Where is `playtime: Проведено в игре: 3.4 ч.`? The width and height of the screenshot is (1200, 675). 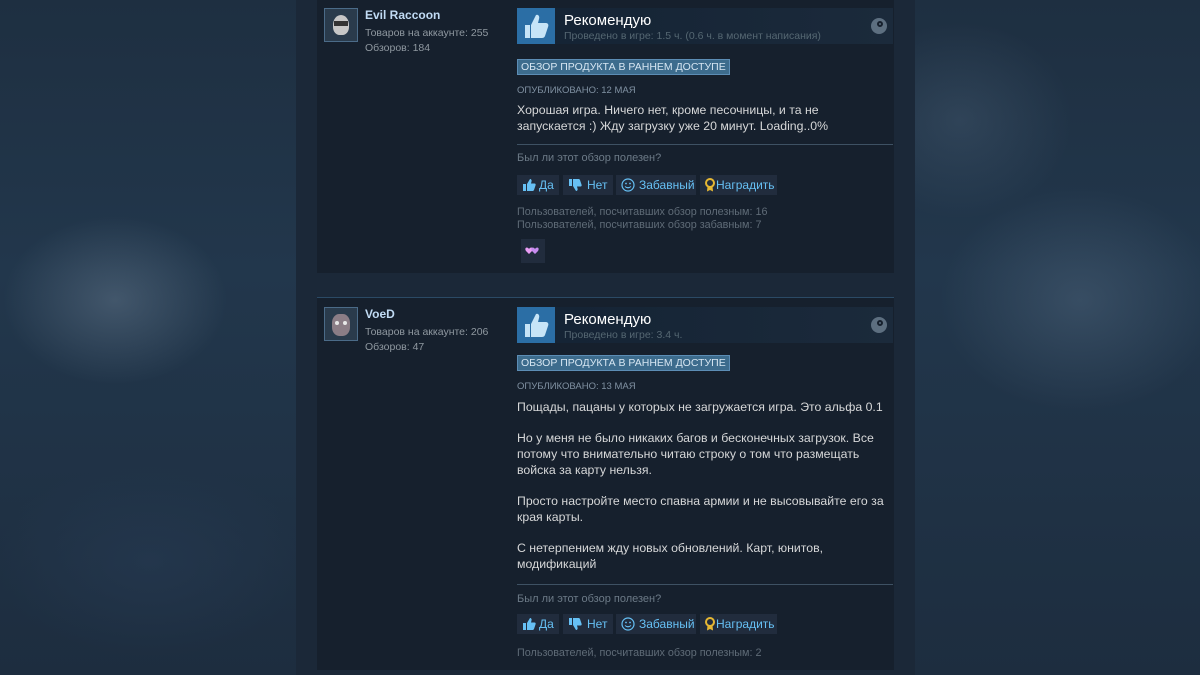
playtime: Проведено в игре: 3.4 ч. is located at coordinates (623, 335).